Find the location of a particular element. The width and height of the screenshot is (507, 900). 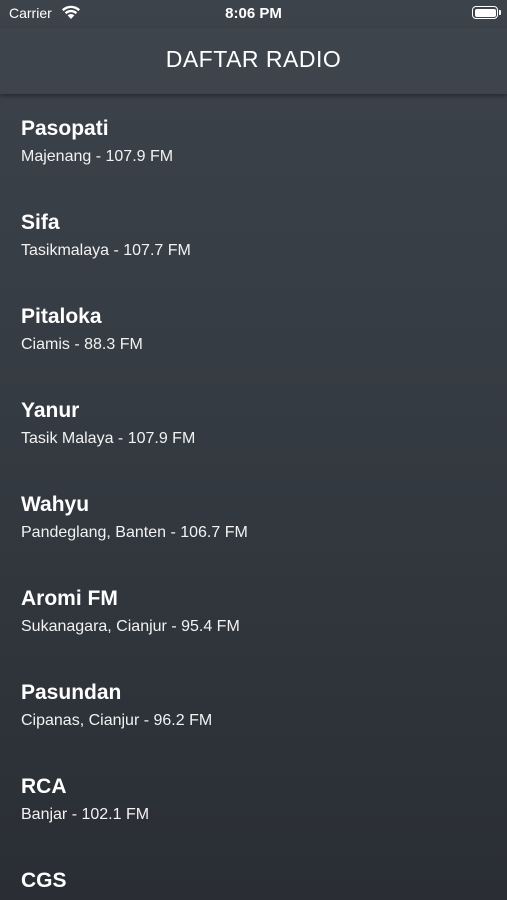

station-detail: Cipanas, Cianjur - 96.2 FM is located at coordinates (117, 720).